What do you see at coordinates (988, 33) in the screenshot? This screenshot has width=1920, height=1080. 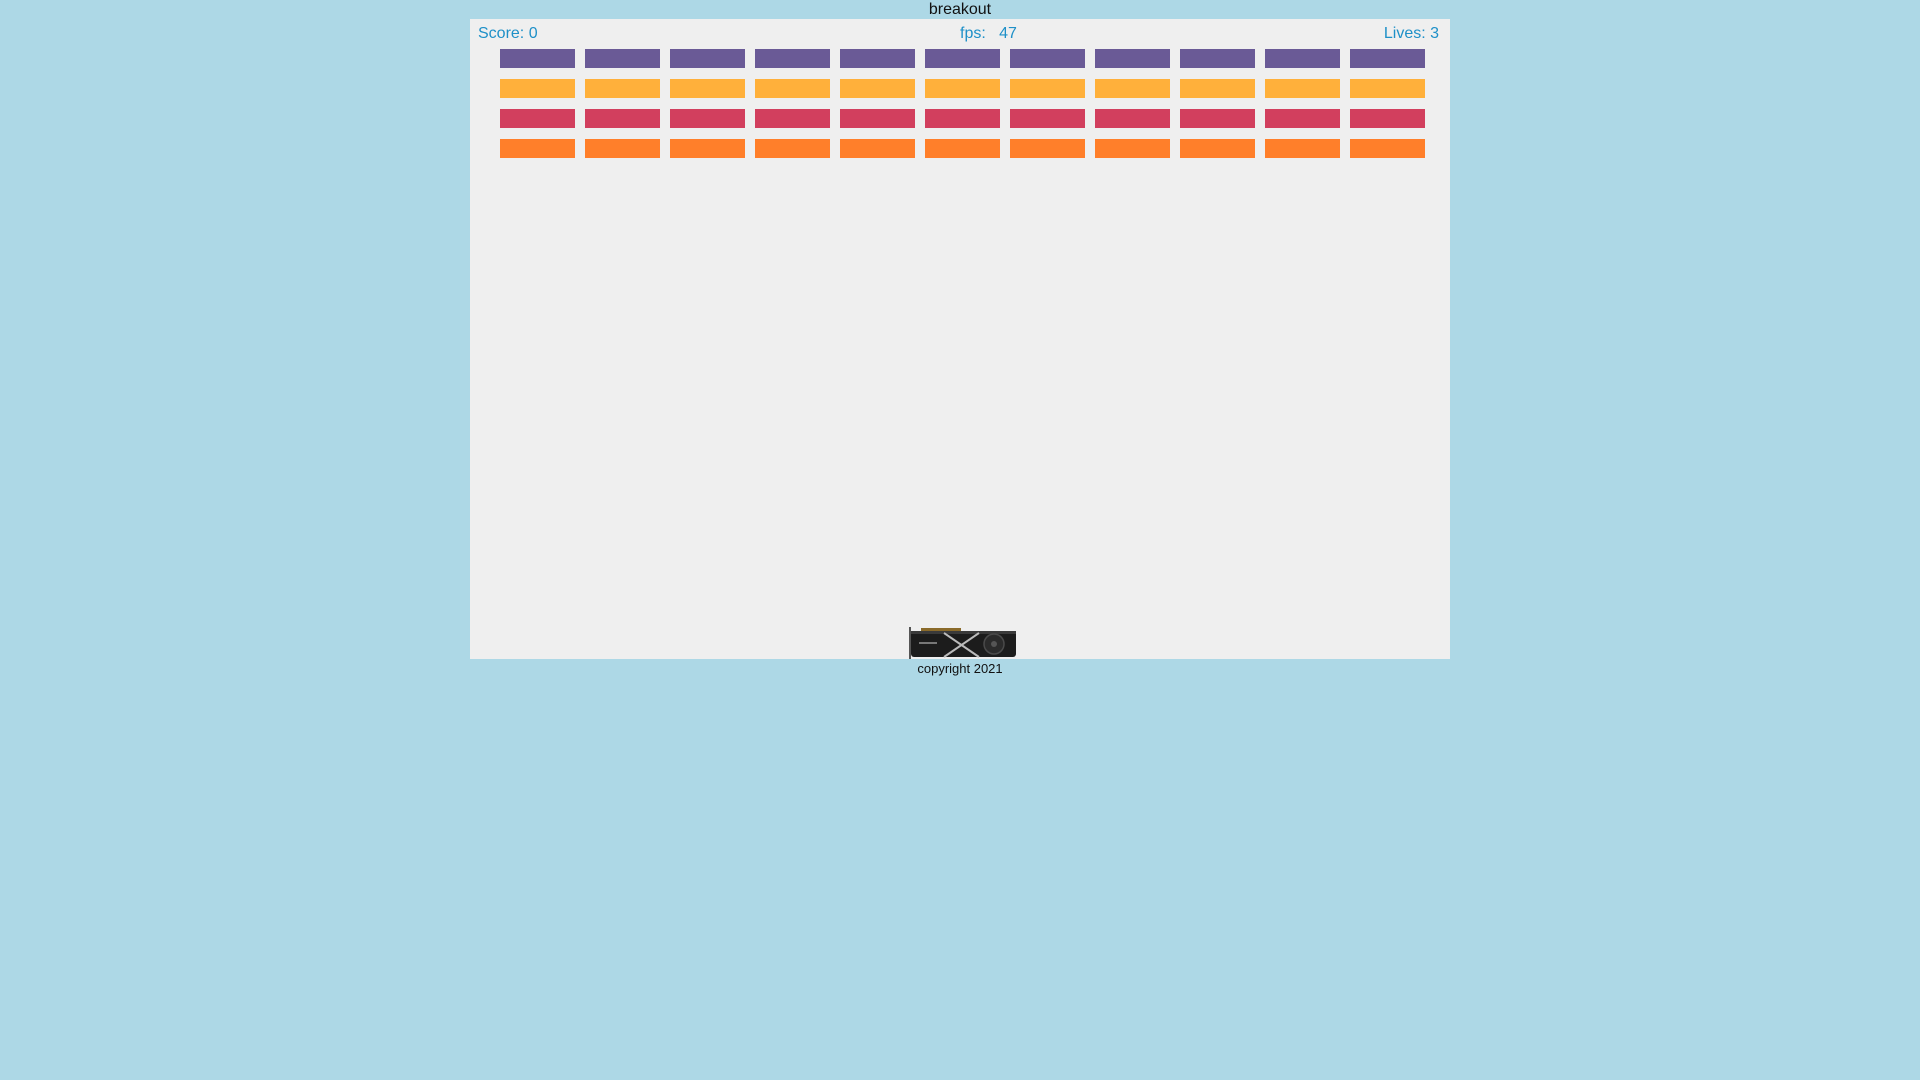 I see `fps-display: fps: 47` at bounding box center [988, 33].